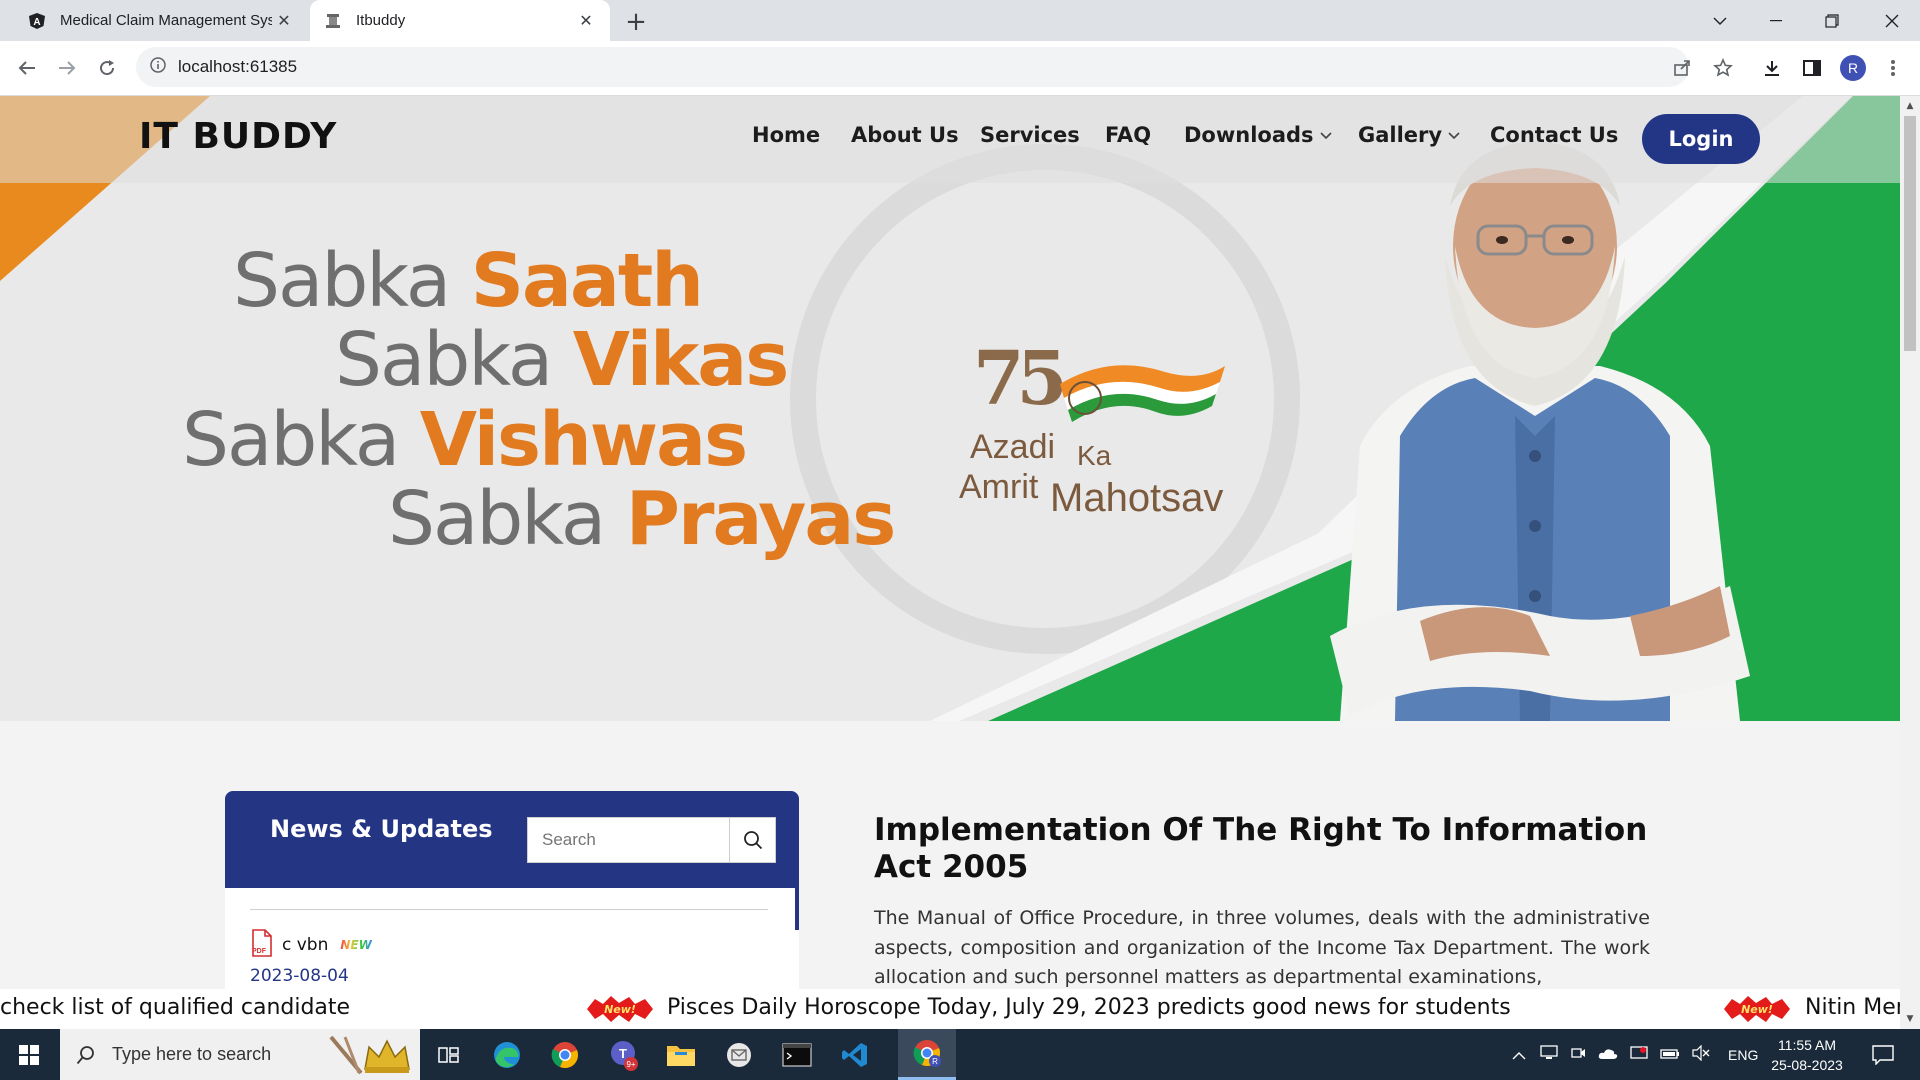  Describe the element at coordinates (166, 20) in the screenshot. I see `tab-title: Medical Claim Management Syst` at that location.